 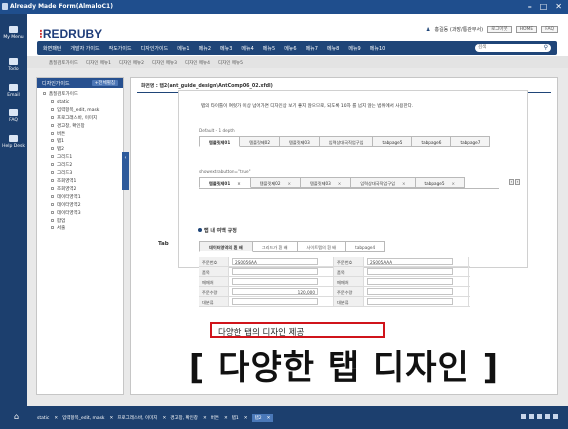 What do you see at coordinates (63, 63) in the screenshot?
I see `subnav-item: 품질검토가이드` at bounding box center [63, 63].